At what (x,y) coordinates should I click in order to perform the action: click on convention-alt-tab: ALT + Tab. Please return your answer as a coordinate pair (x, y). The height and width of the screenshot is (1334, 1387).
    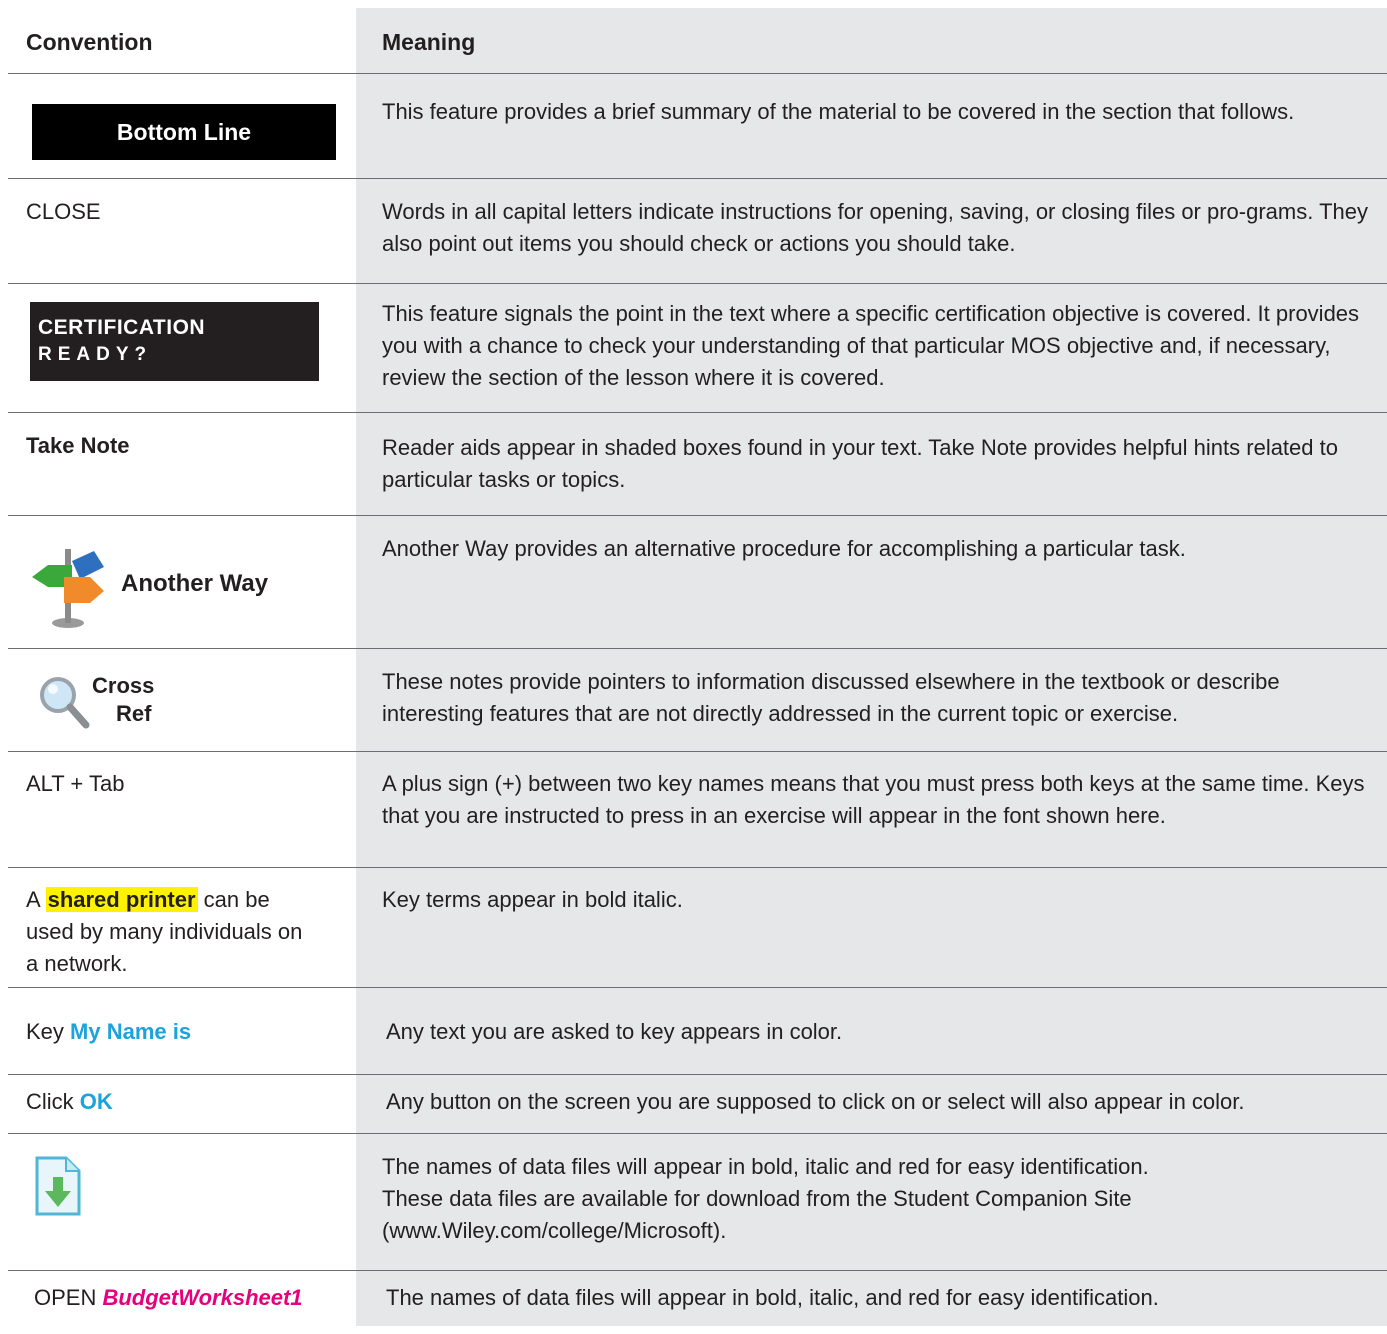
    Looking at the image, I should click on (75, 783).